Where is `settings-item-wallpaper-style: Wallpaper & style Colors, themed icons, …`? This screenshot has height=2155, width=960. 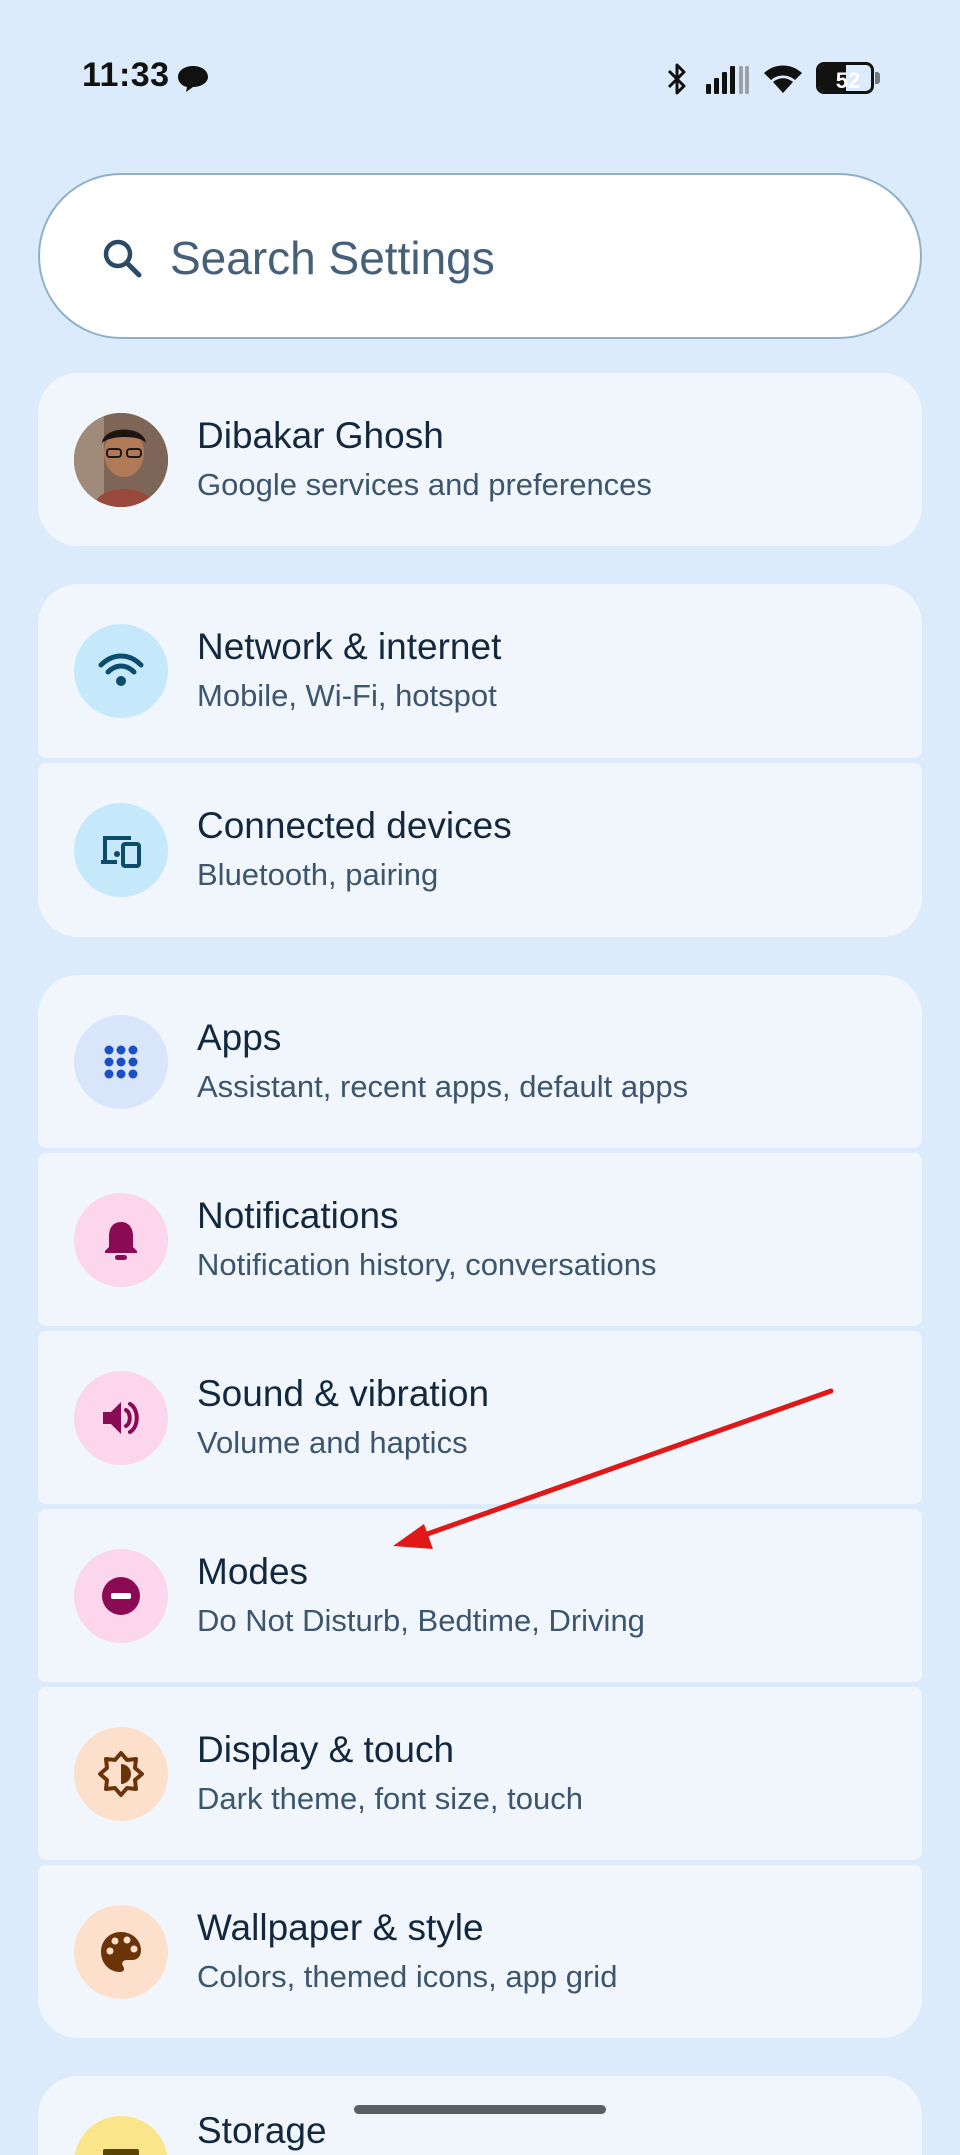
settings-item-wallpaper-style: Wallpaper & style Colors, themed icons, … is located at coordinates (480, 1951).